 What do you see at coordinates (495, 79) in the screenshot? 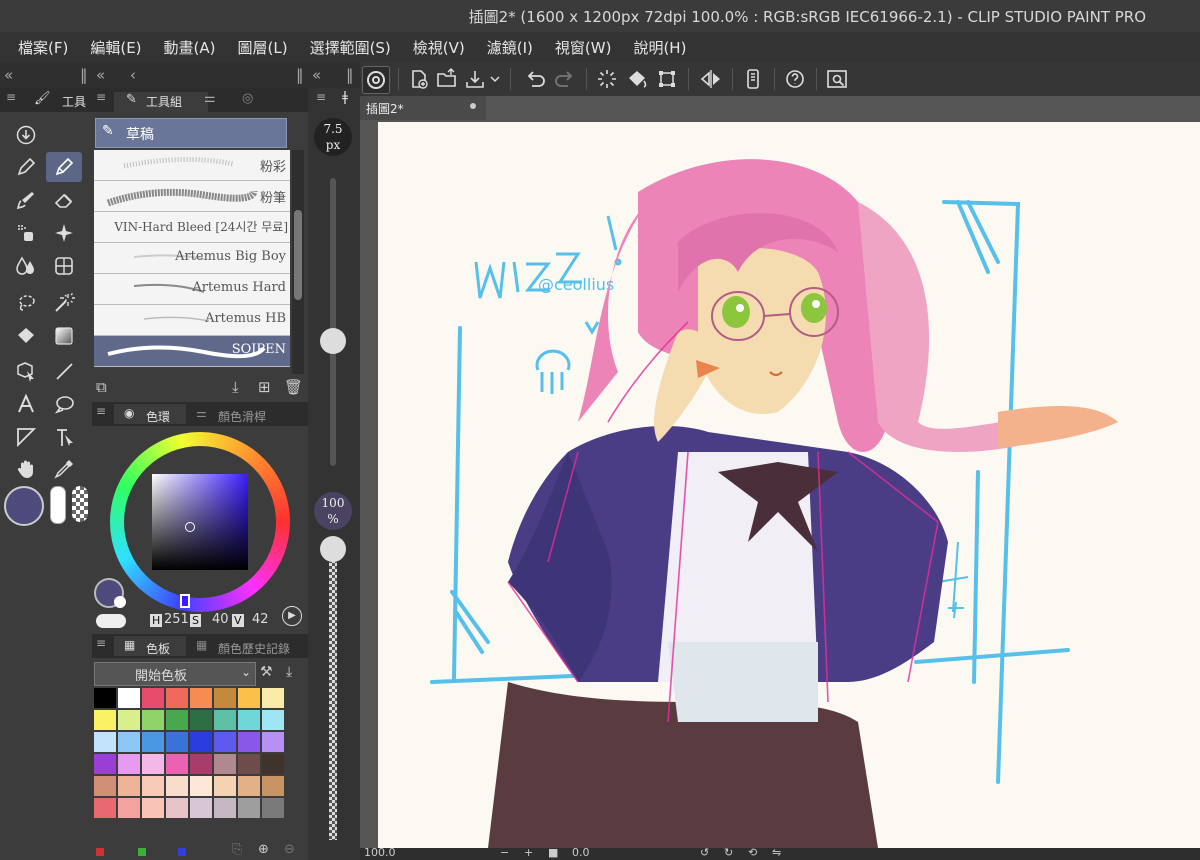
I see `chevron-down-icon` at bounding box center [495, 79].